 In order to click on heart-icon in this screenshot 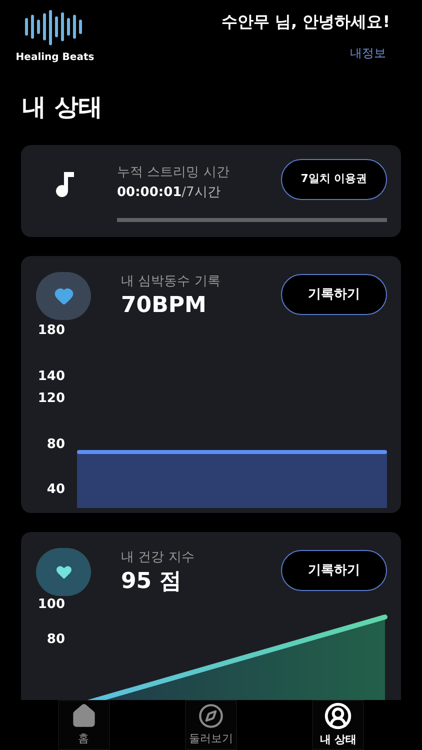, I will do `click(64, 296)`.